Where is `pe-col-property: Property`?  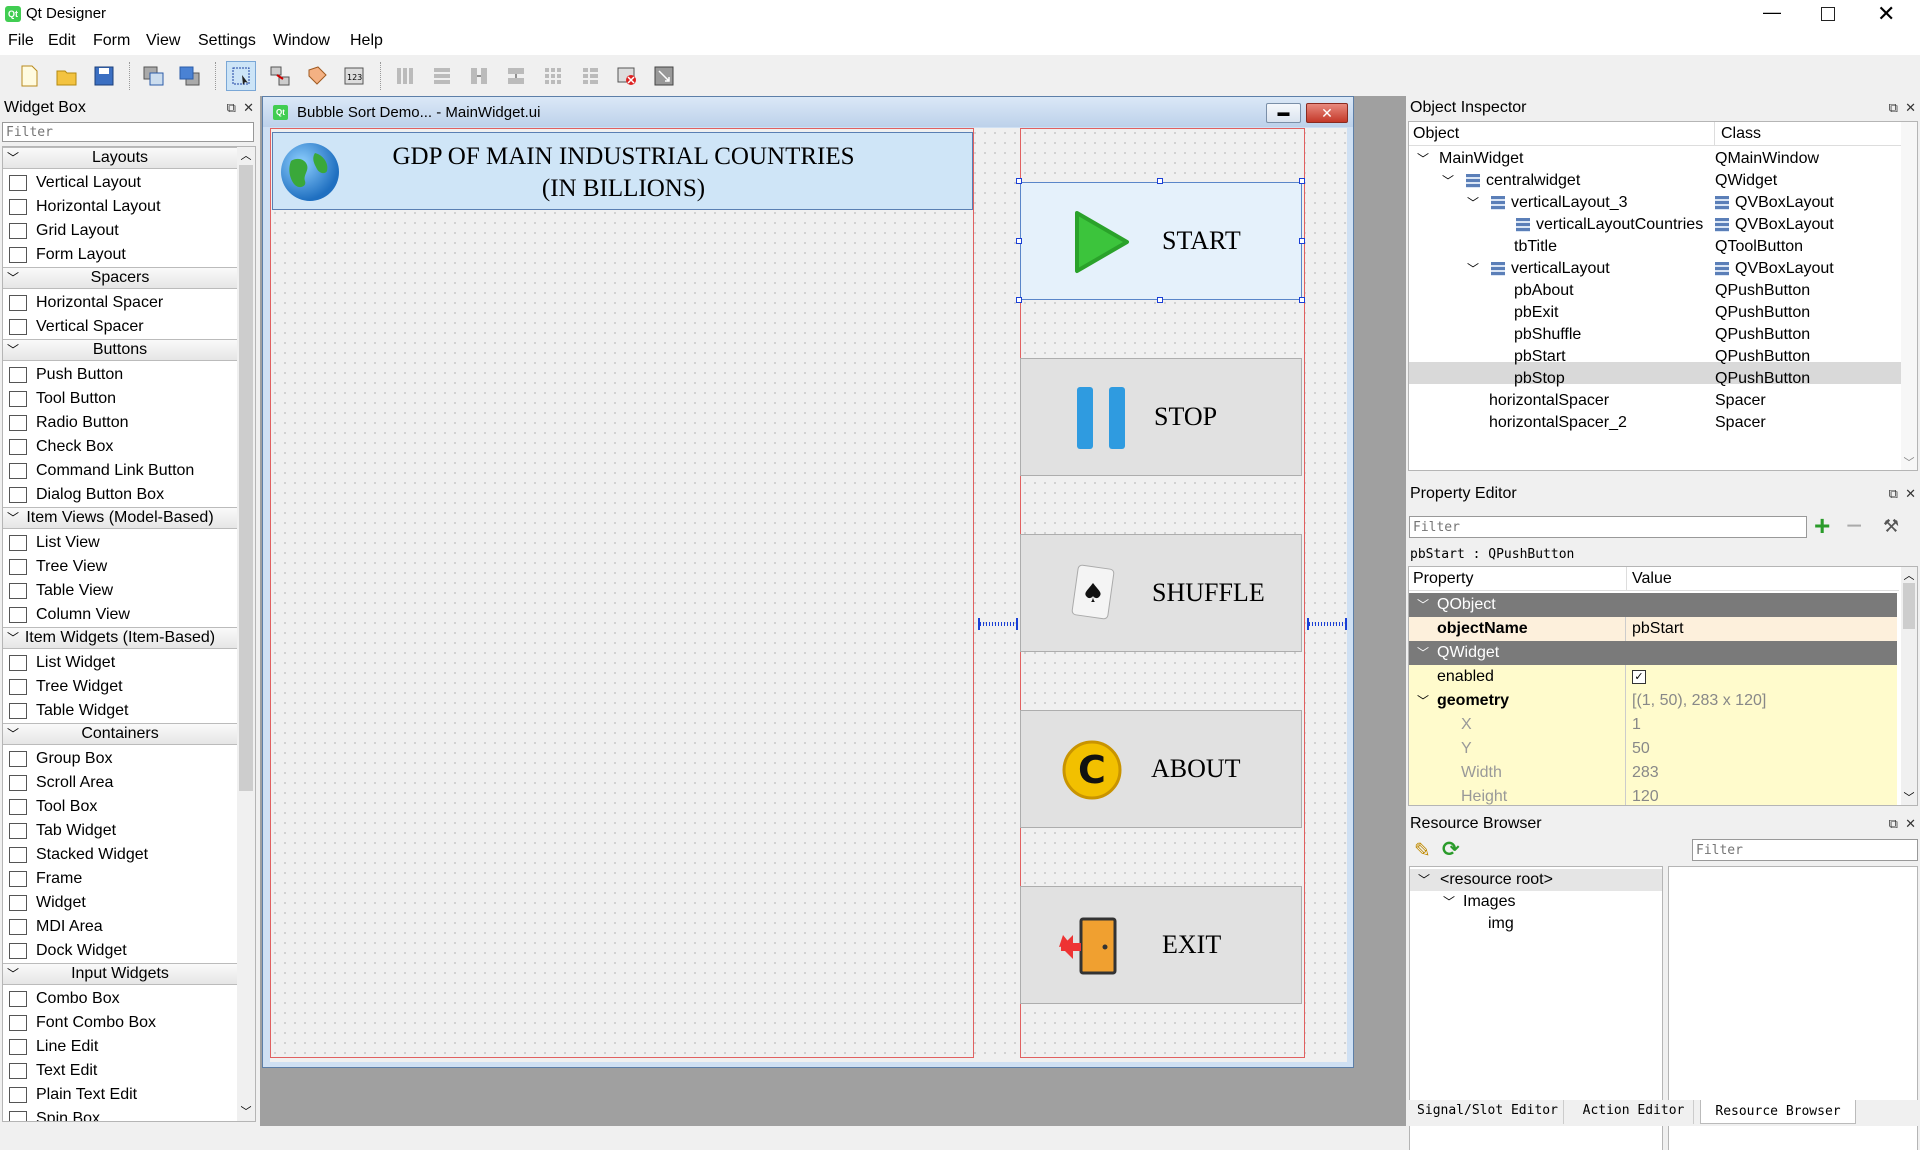
pe-col-property: Property is located at coordinates (1443, 579).